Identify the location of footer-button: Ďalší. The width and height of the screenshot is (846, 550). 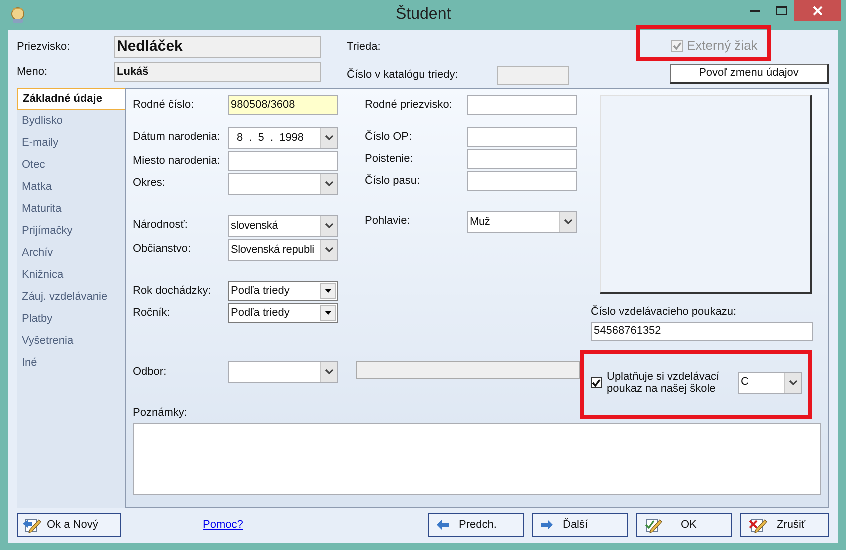
(580, 525).